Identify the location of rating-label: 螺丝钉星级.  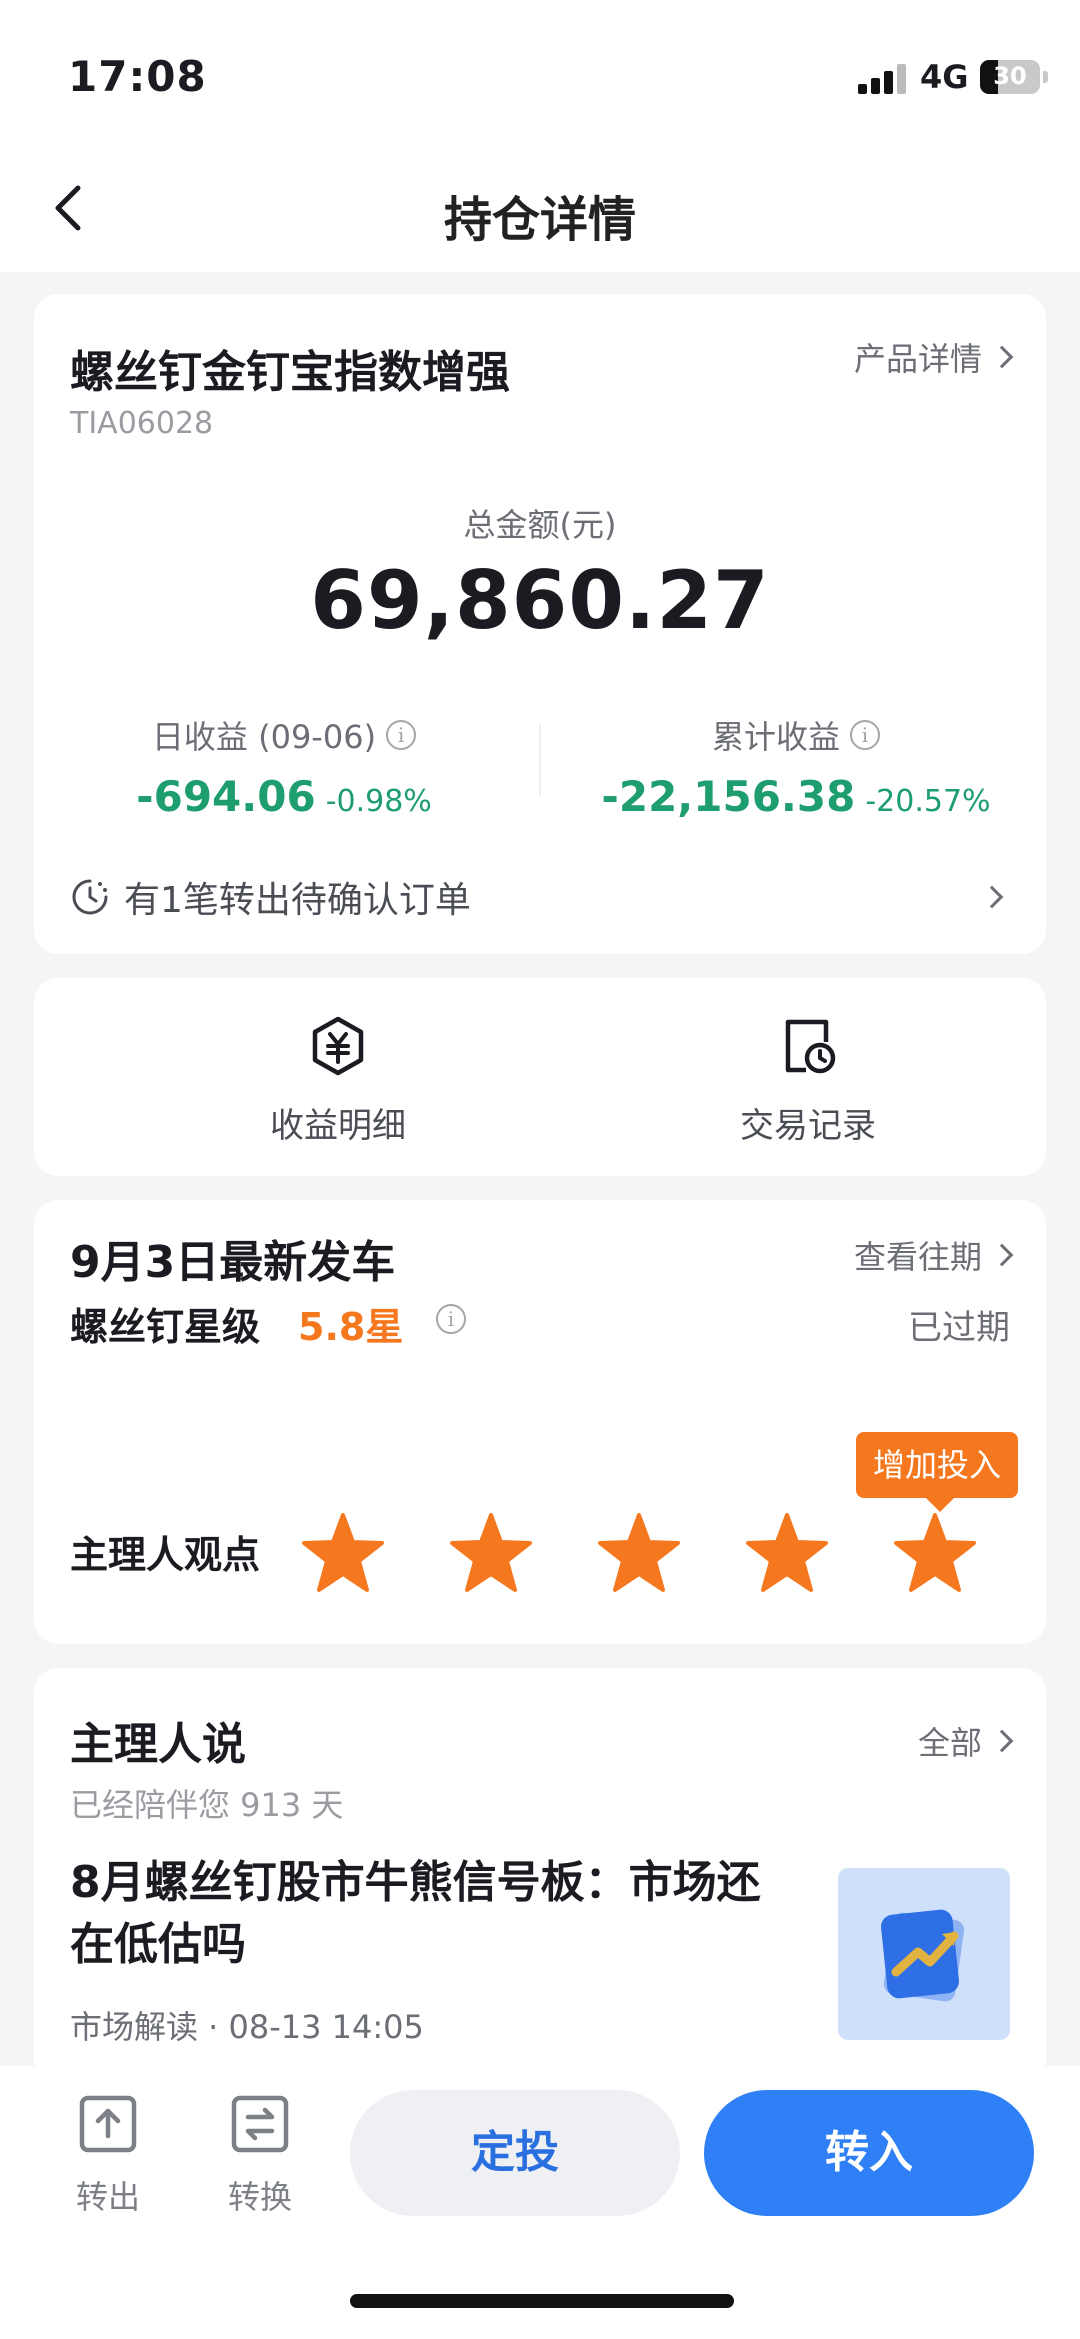
(165, 1327).